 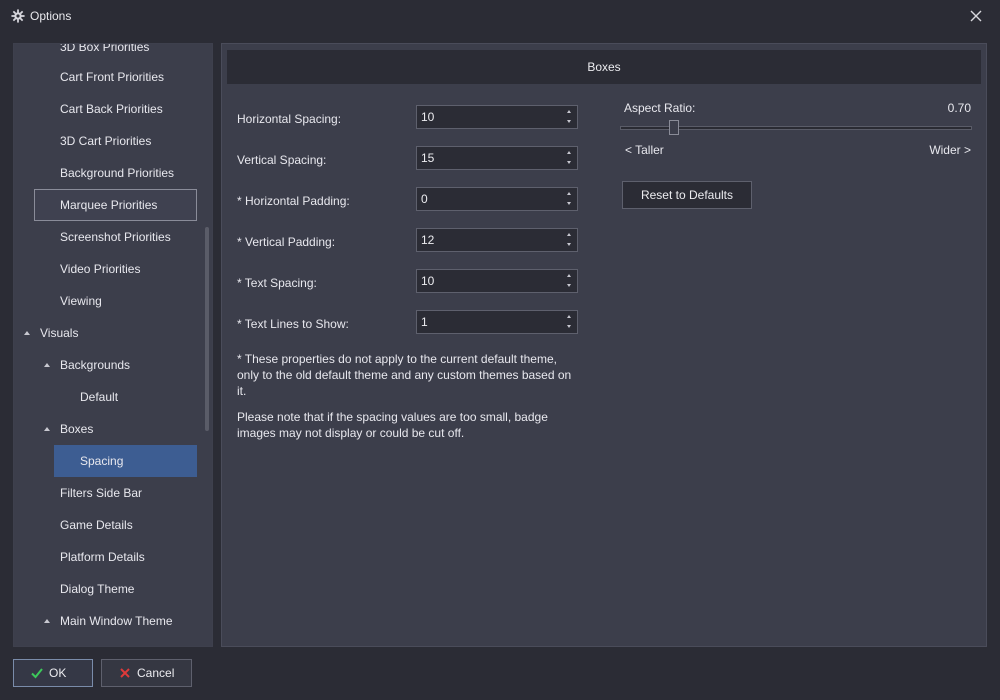 What do you see at coordinates (489, 117) in the screenshot?
I see `horizontal-spacing-input` at bounding box center [489, 117].